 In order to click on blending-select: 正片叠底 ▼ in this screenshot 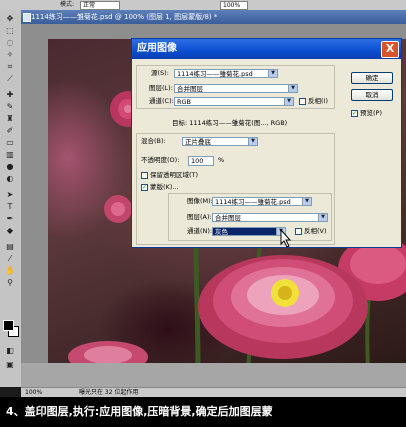, I will do `click(220, 141)`.